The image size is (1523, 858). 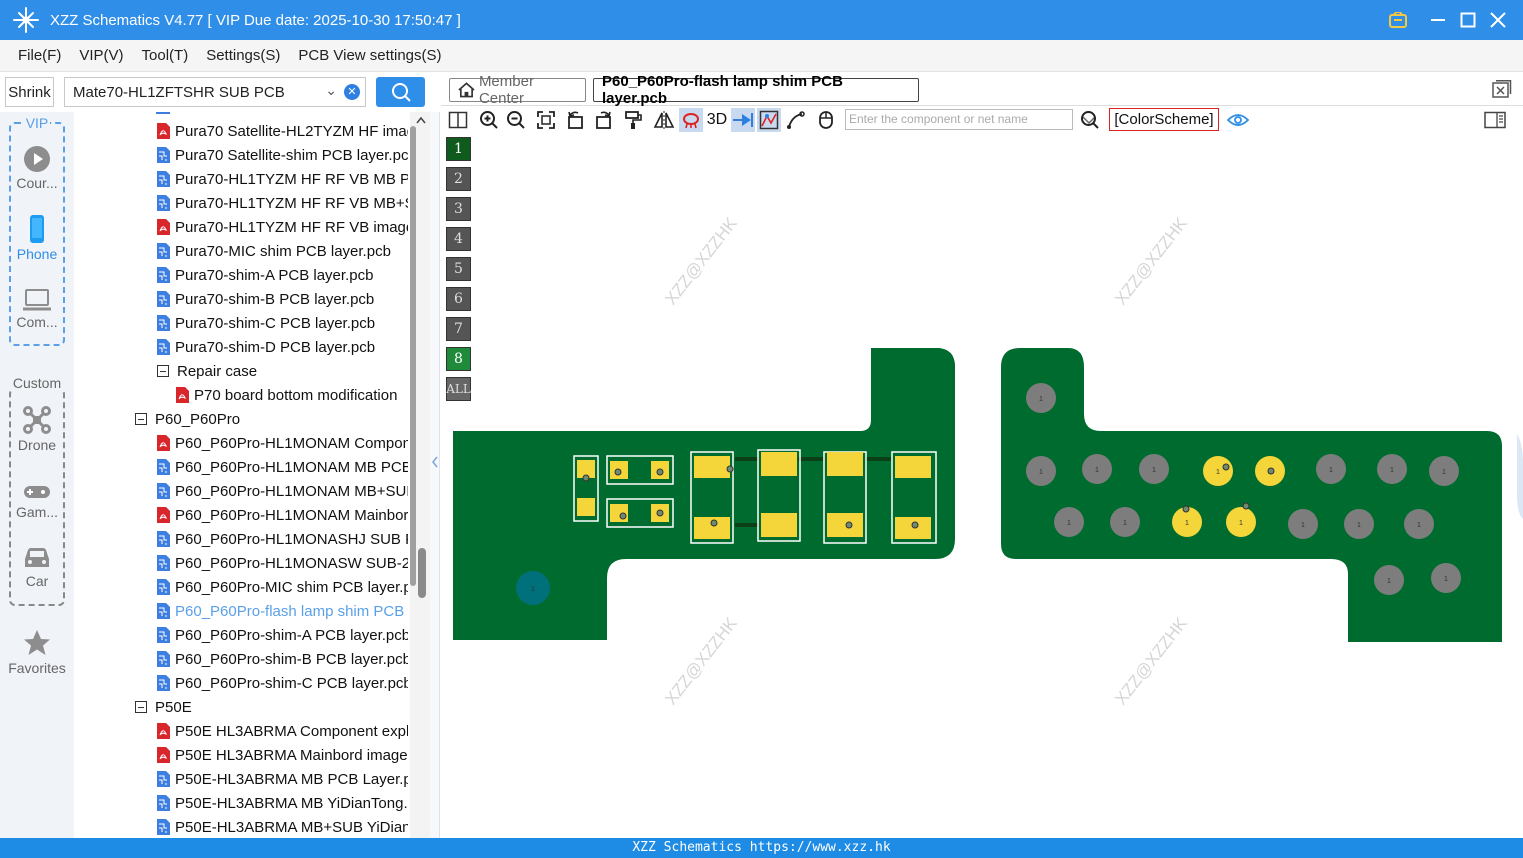 What do you see at coordinates (435, 475) in the screenshot?
I see `panel-splitter` at bounding box center [435, 475].